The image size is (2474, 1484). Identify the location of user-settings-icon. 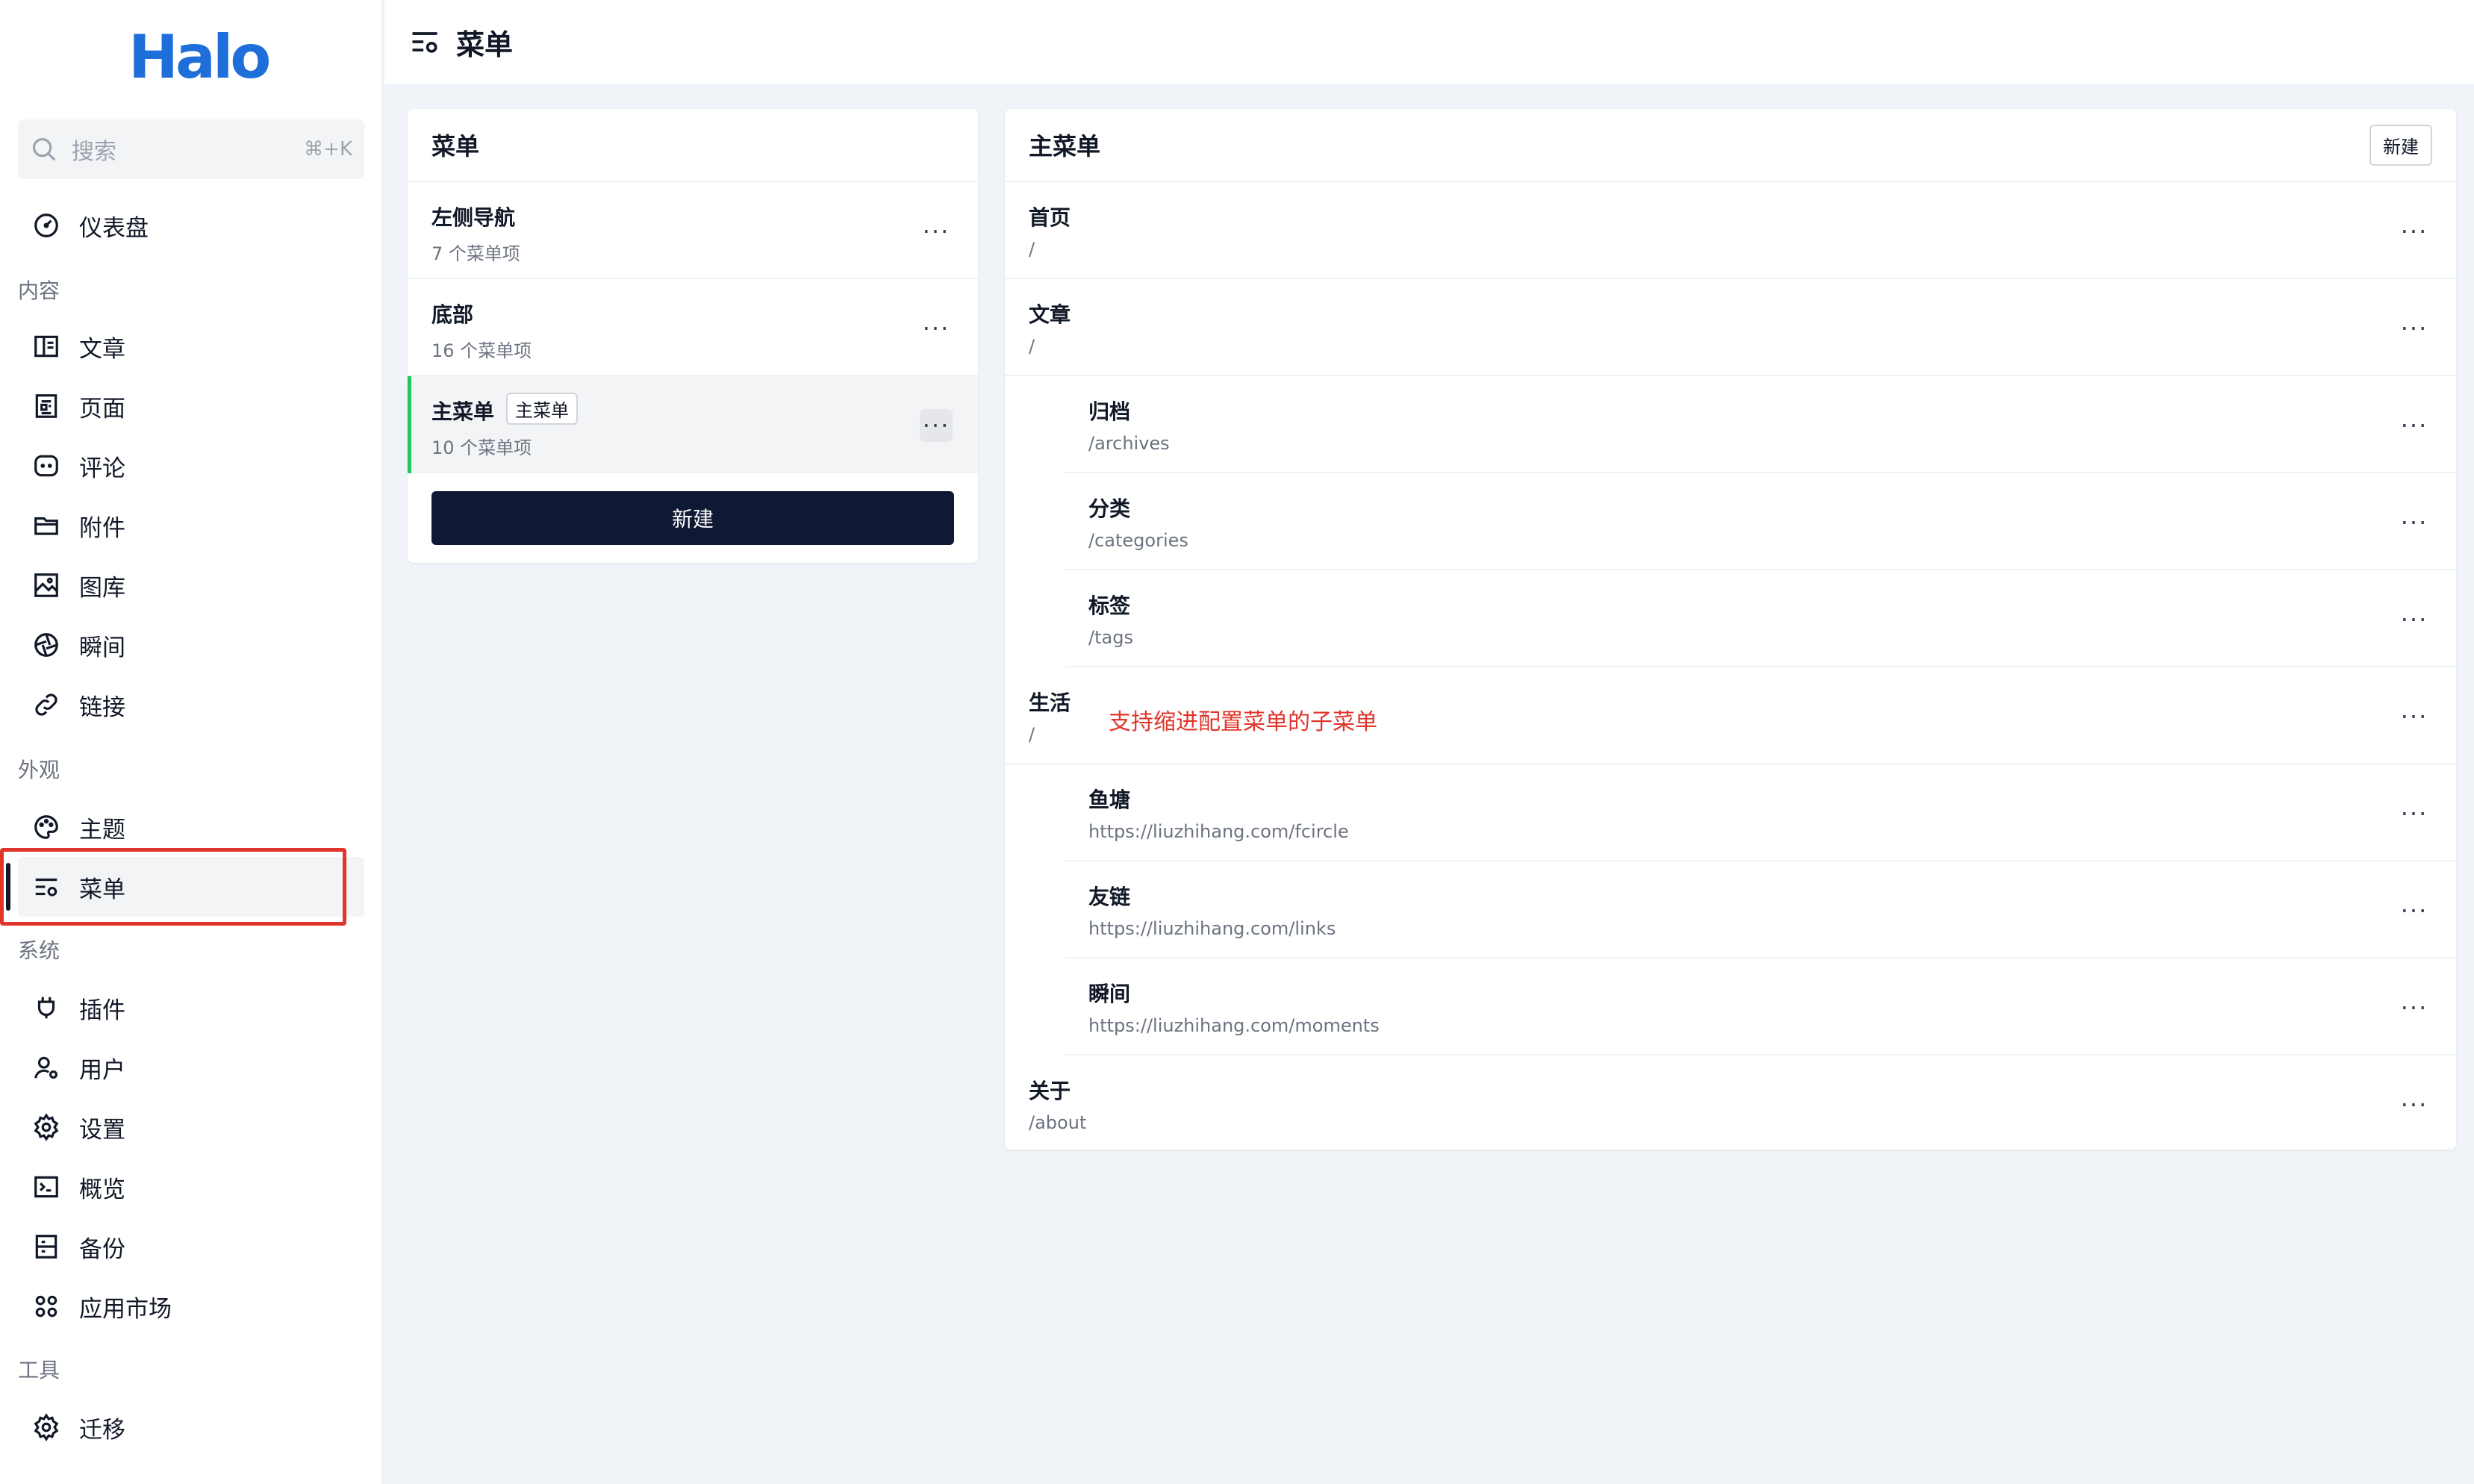
(46, 1067).